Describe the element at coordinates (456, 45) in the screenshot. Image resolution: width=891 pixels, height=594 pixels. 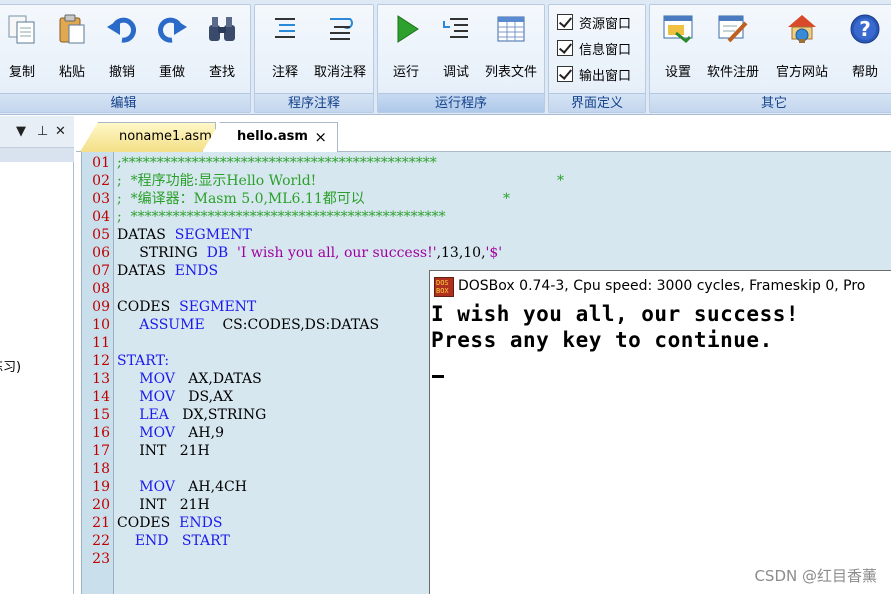
I see `debug-button: 调试` at that location.